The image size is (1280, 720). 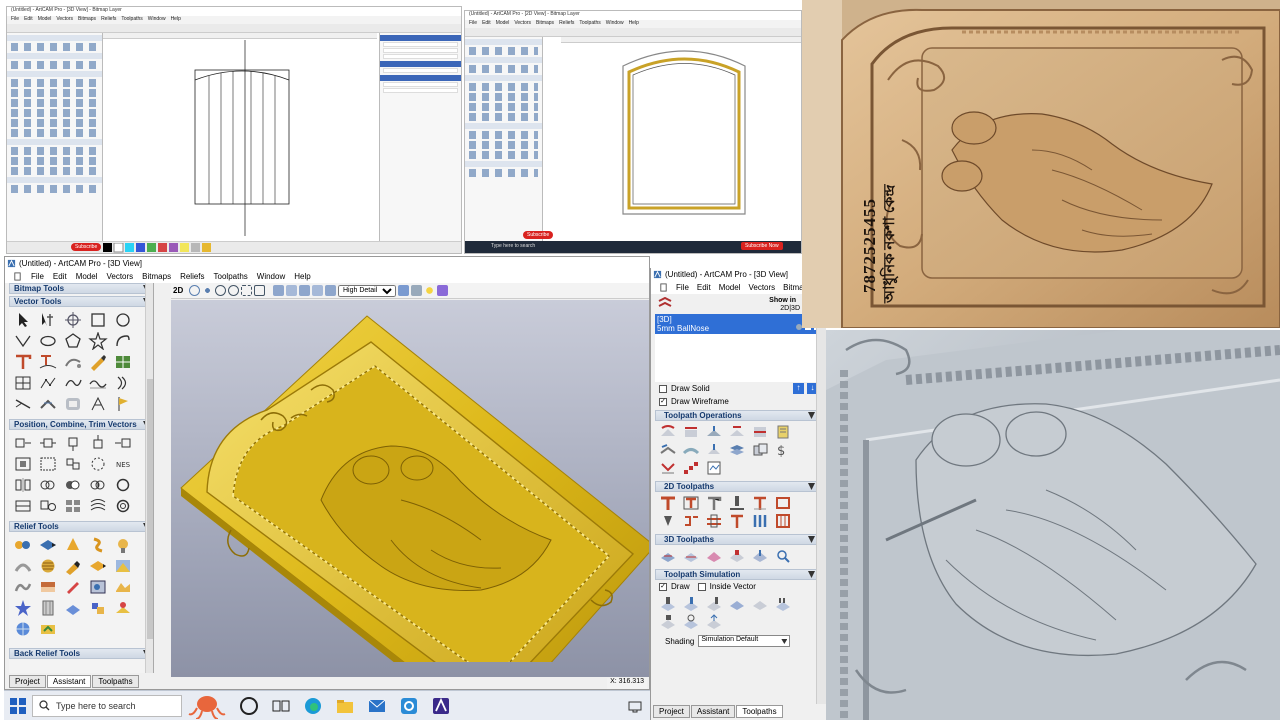 I want to click on wrap-icon, so click(x=98, y=506).